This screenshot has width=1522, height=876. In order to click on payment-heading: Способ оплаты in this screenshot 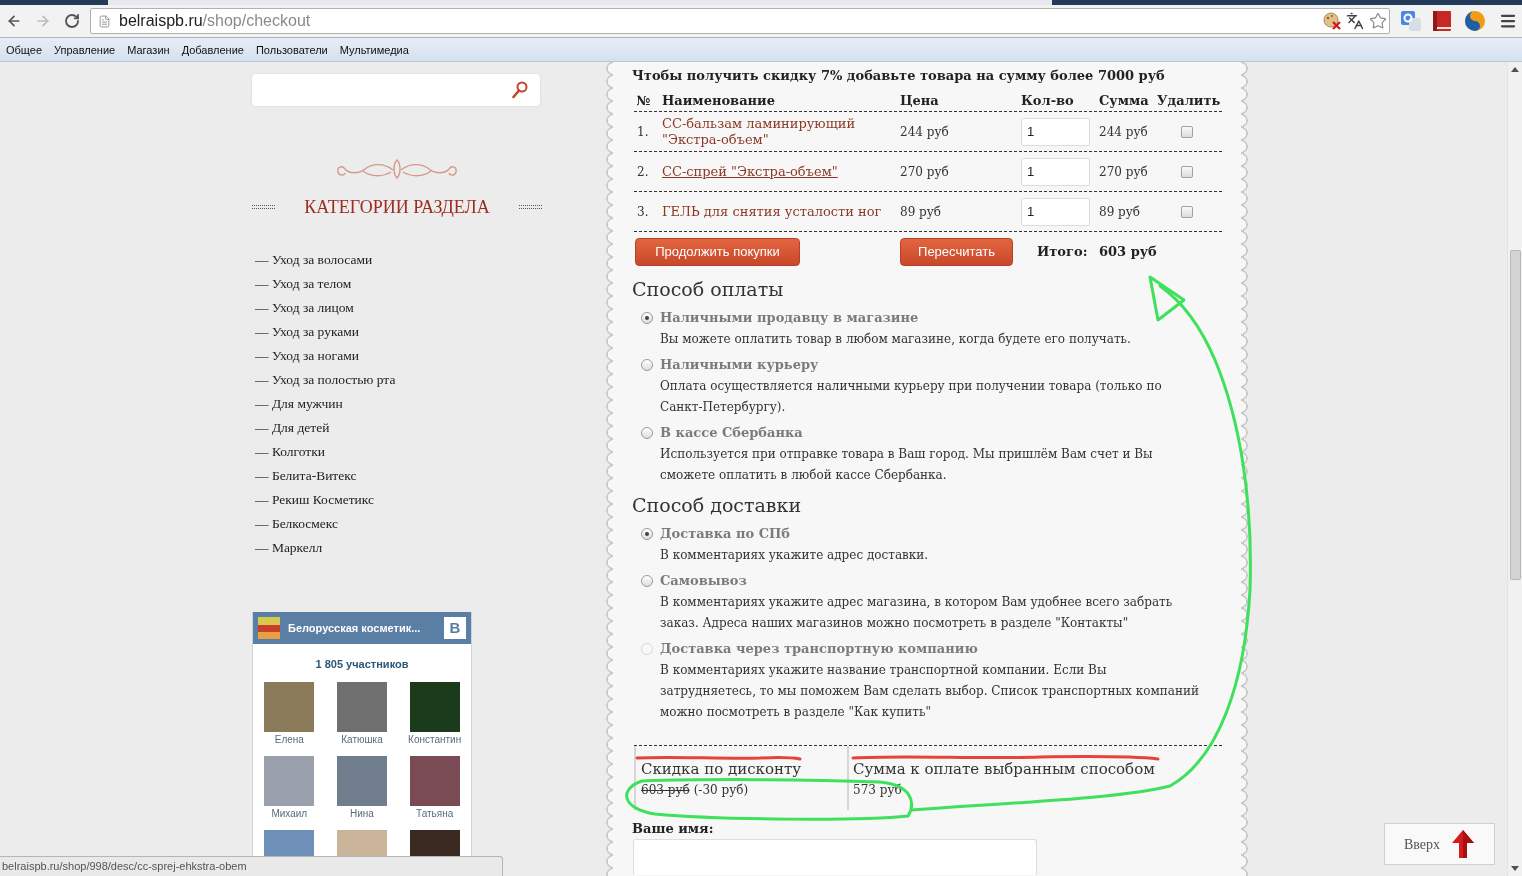, I will do `click(708, 289)`.